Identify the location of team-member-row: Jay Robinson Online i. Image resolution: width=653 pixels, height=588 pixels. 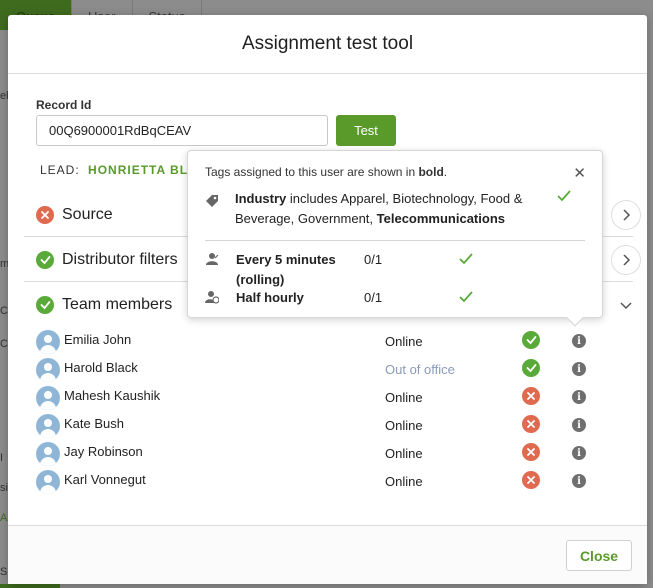
(316, 454).